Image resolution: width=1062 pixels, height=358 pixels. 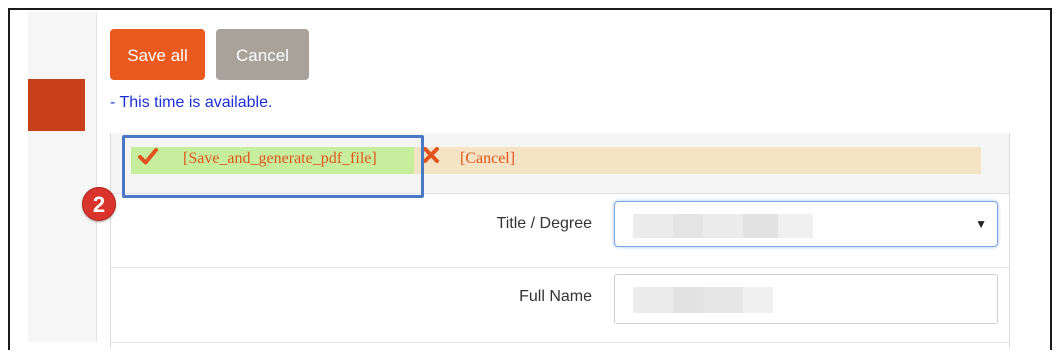 What do you see at coordinates (487, 159) in the screenshot?
I see `cancel-link: [Cancel]` at bounding box center [487, 159].